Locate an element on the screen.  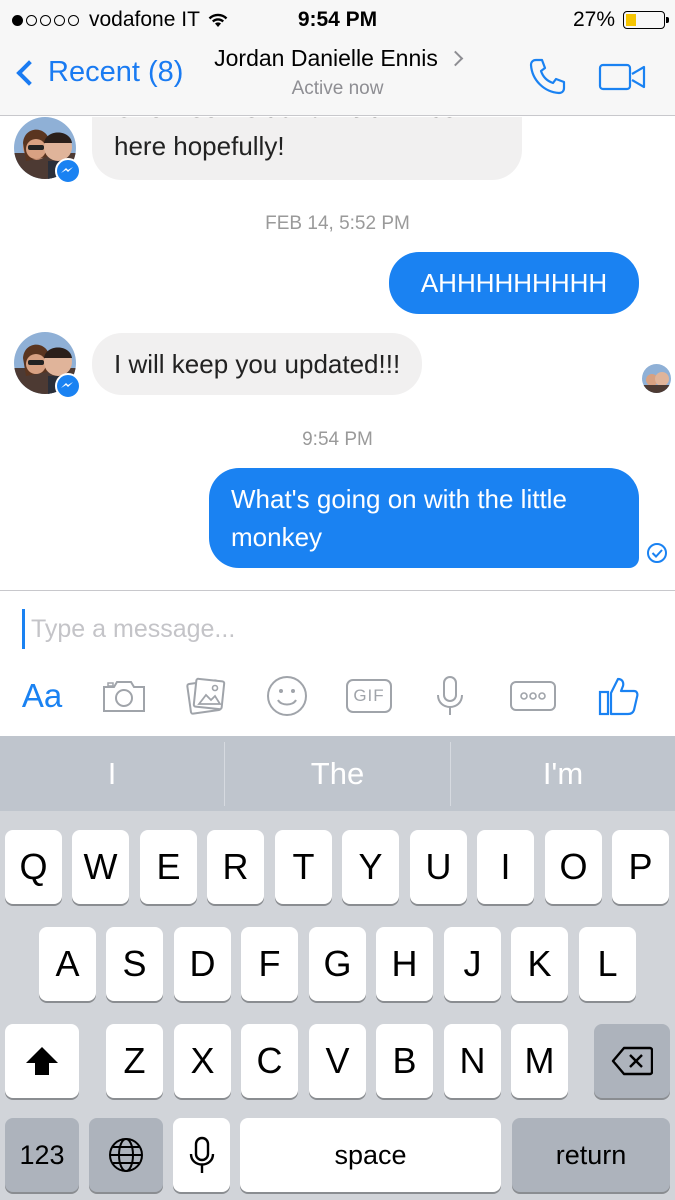
emoji-icon is located at coordinates (287, 696).